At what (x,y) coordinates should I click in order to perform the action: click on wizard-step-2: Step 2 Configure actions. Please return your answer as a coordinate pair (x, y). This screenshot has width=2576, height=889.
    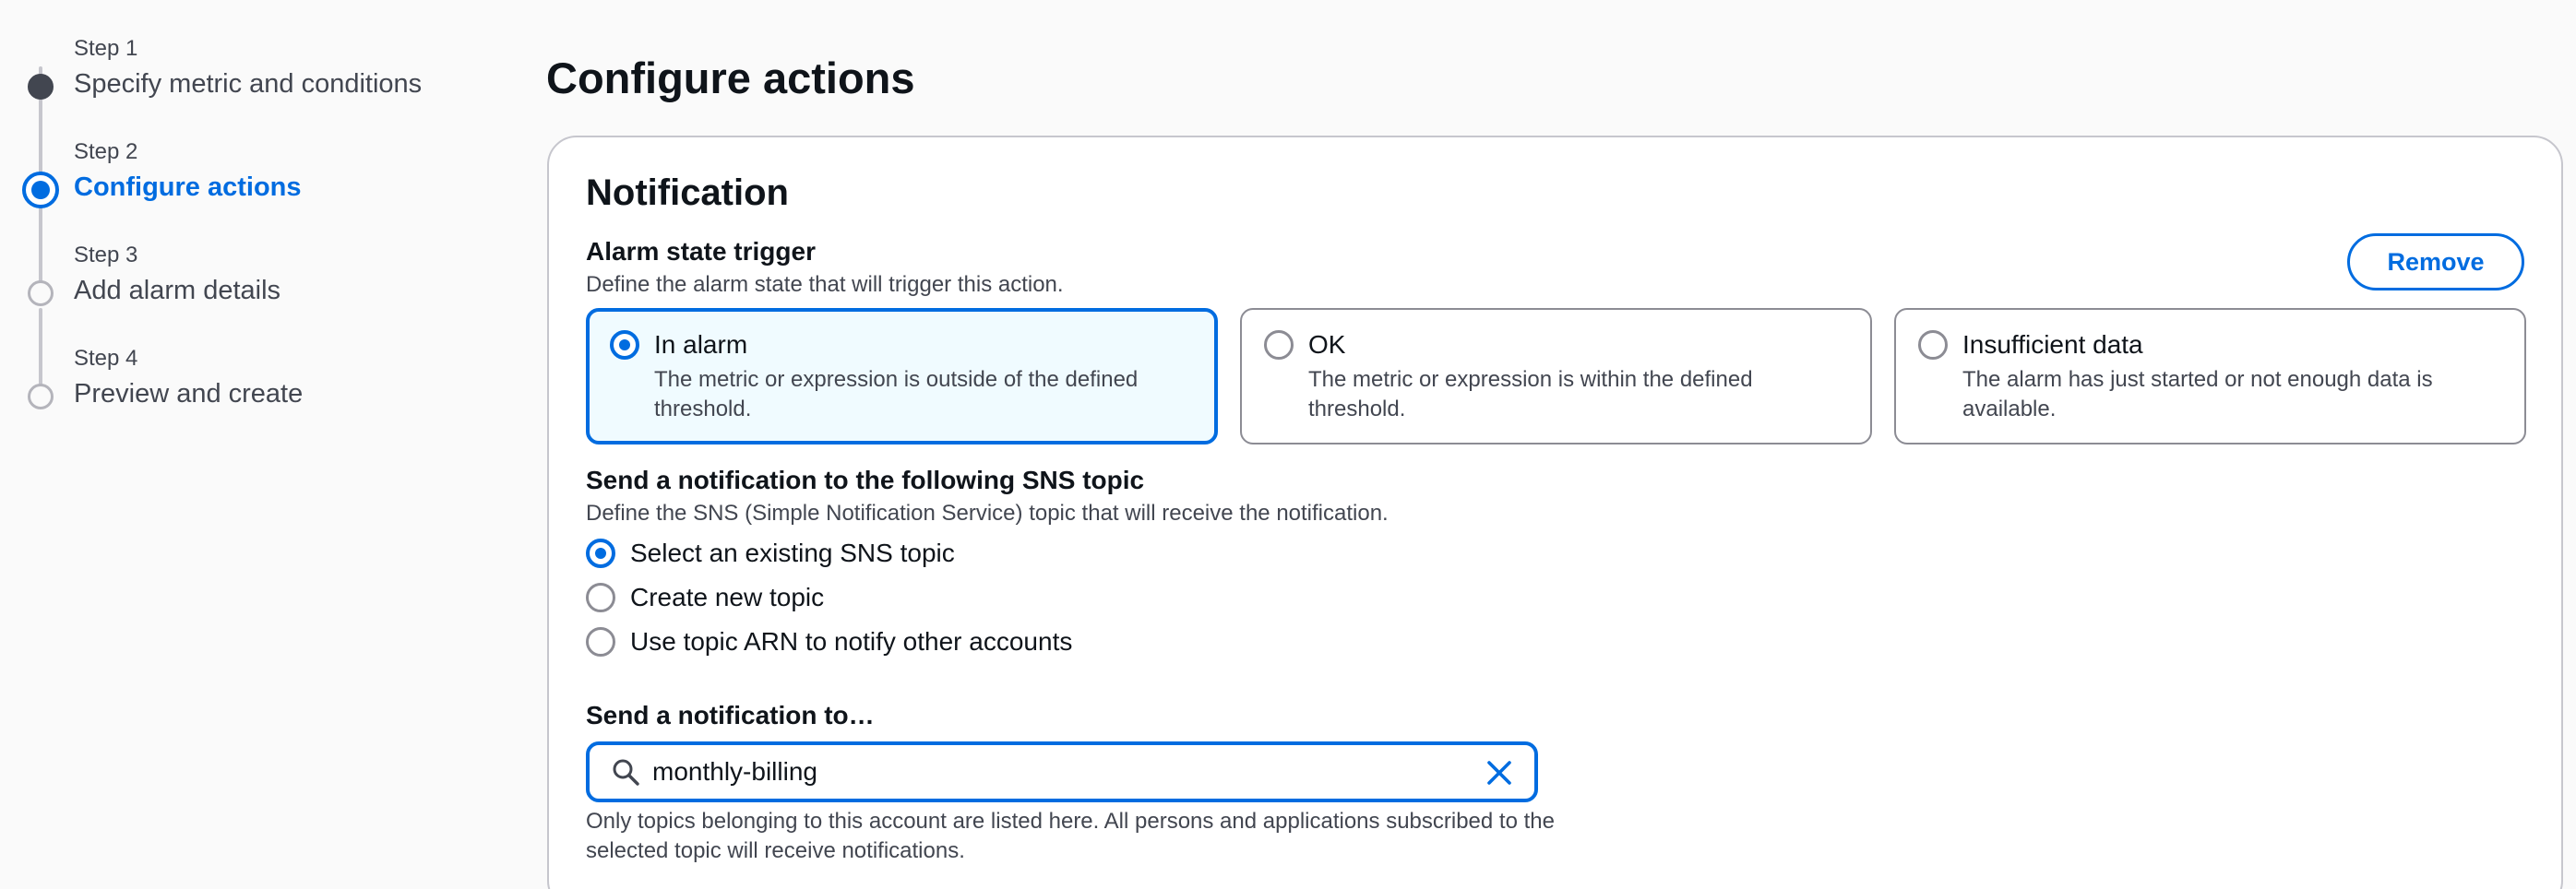
    Looking at the image, I should click on (258, 184).